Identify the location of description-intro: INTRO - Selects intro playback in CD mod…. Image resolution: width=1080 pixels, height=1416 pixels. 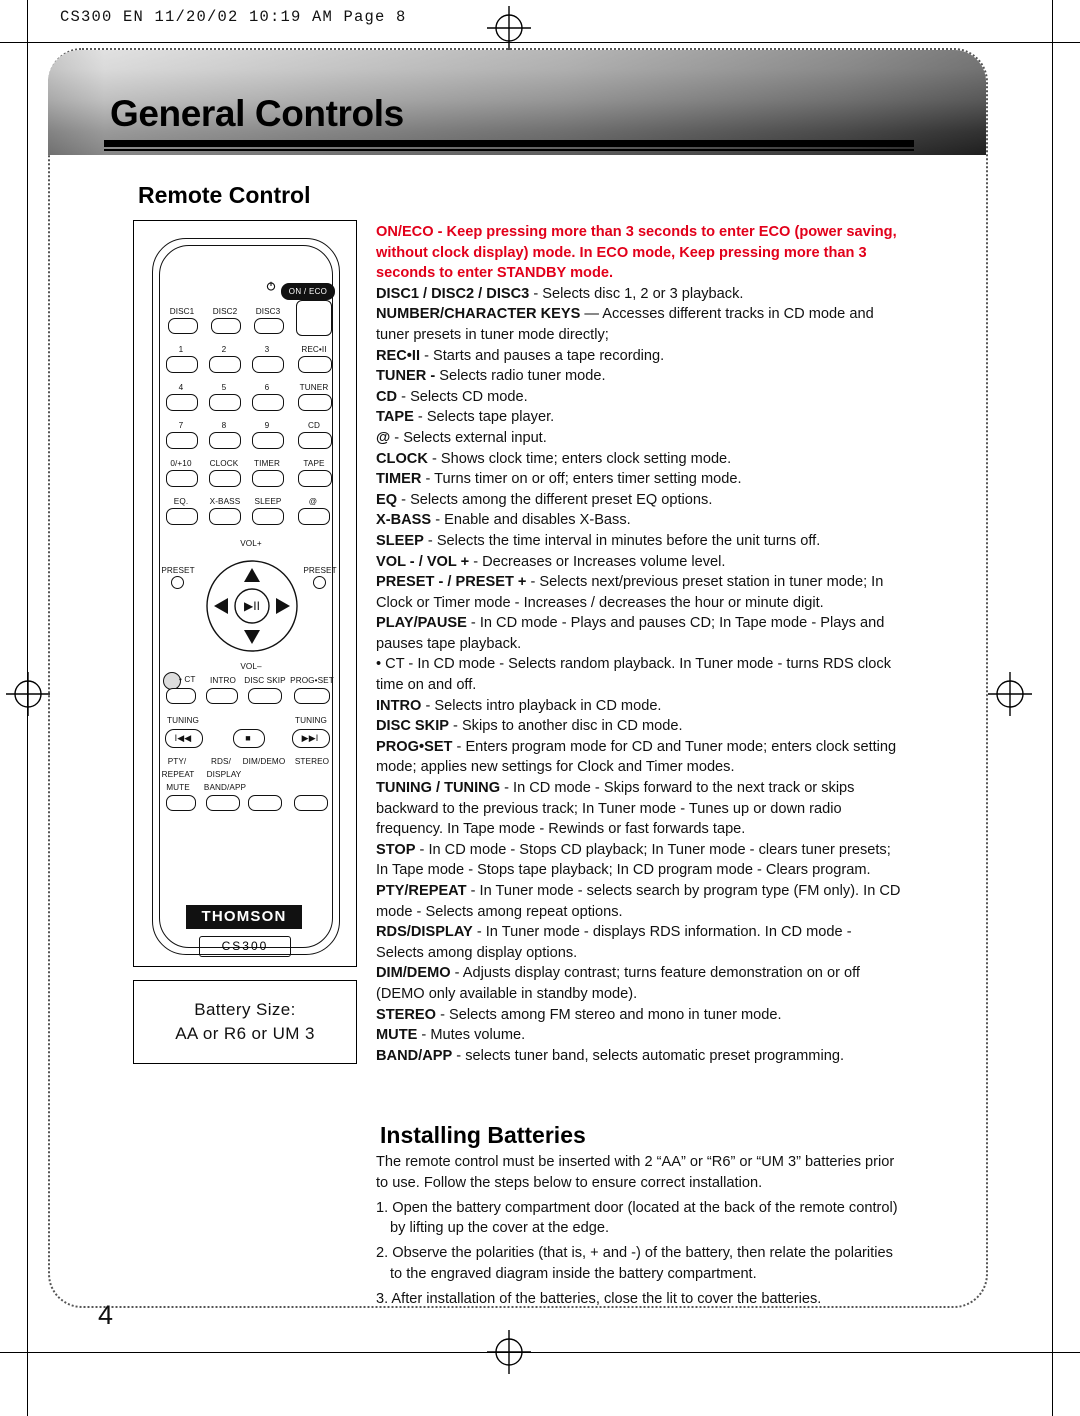
(519, 705).